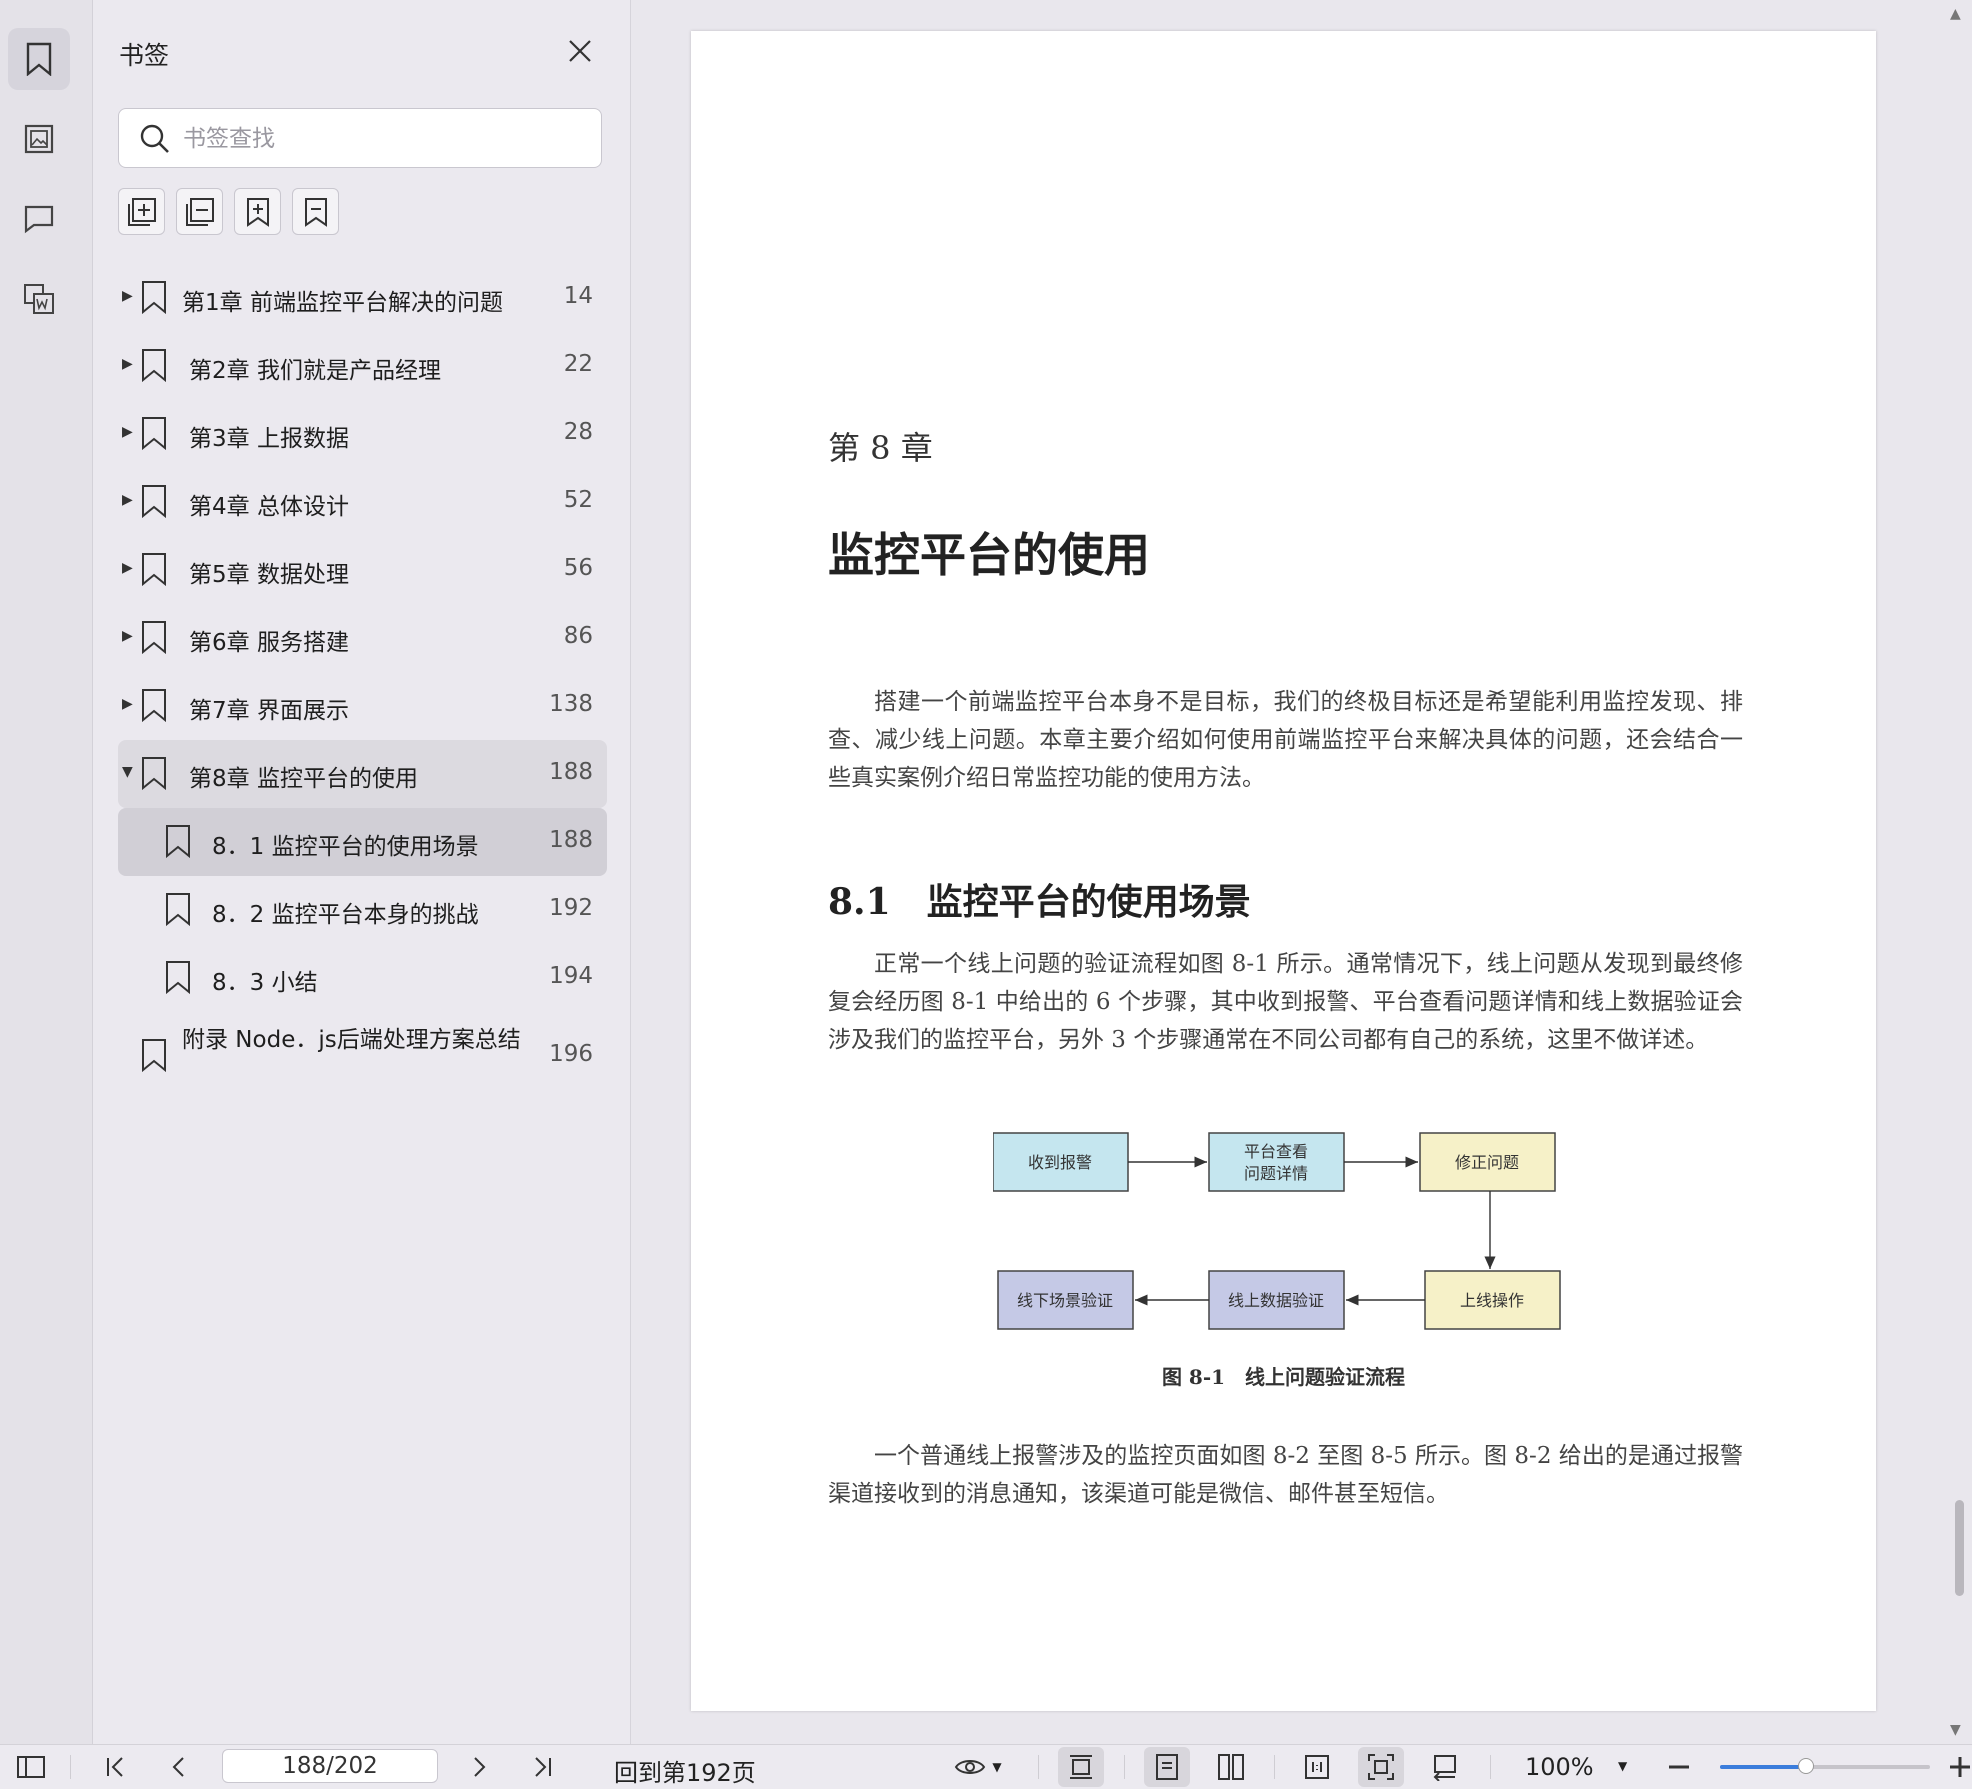 This screenshot has height=1789, width=1972. Describe the element at coordinates (1487, 1162) in the screenshot. I see `box-label: 修正问题` at that location.